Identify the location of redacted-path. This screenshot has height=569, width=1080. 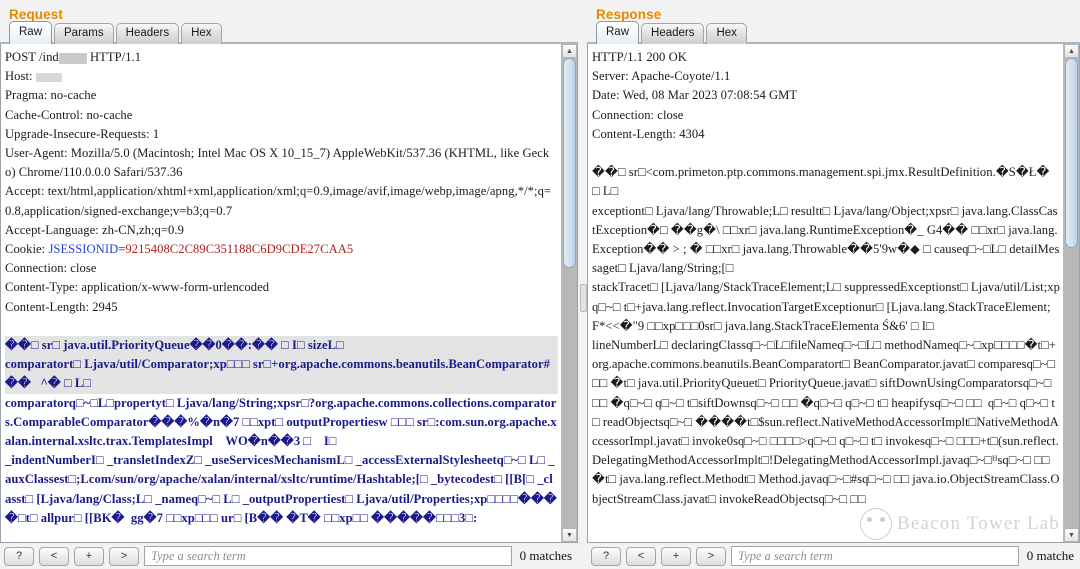
(72, 58).